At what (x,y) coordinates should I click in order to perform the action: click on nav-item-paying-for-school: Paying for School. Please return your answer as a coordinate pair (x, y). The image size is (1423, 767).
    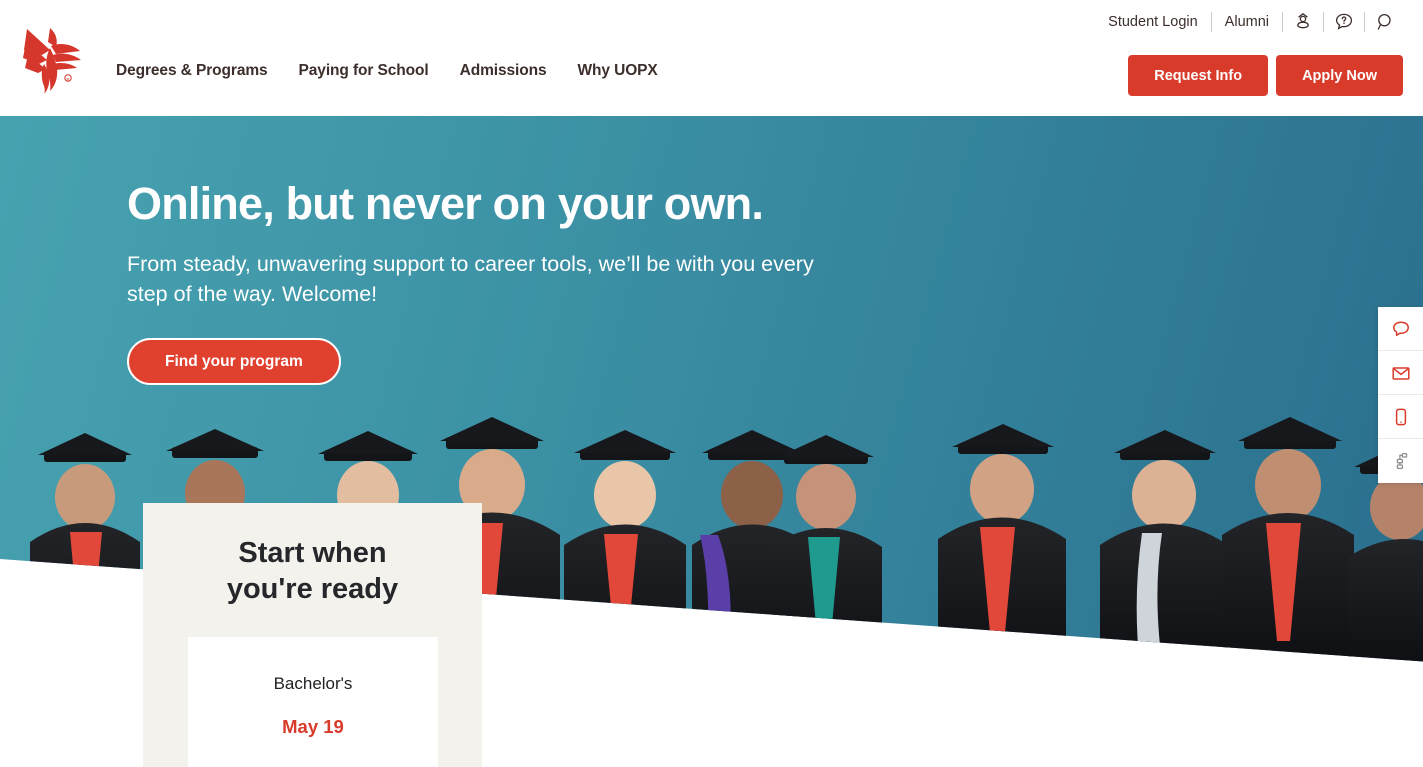
    Looking at the image, I should click on (364, 71).